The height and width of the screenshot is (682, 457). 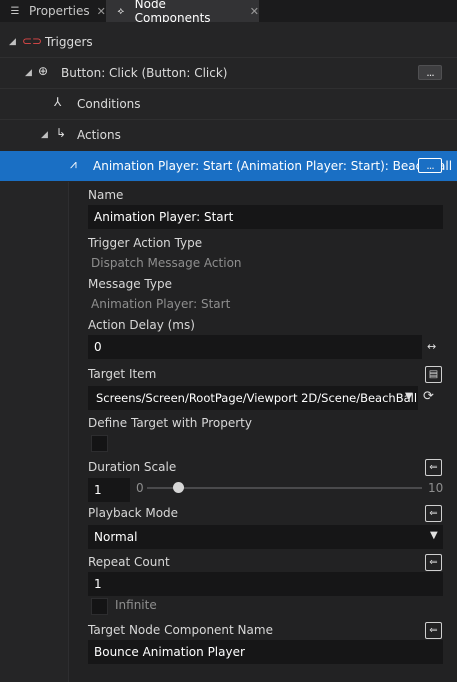 I want to click on name-label: Name, so click(x=106, y=195).